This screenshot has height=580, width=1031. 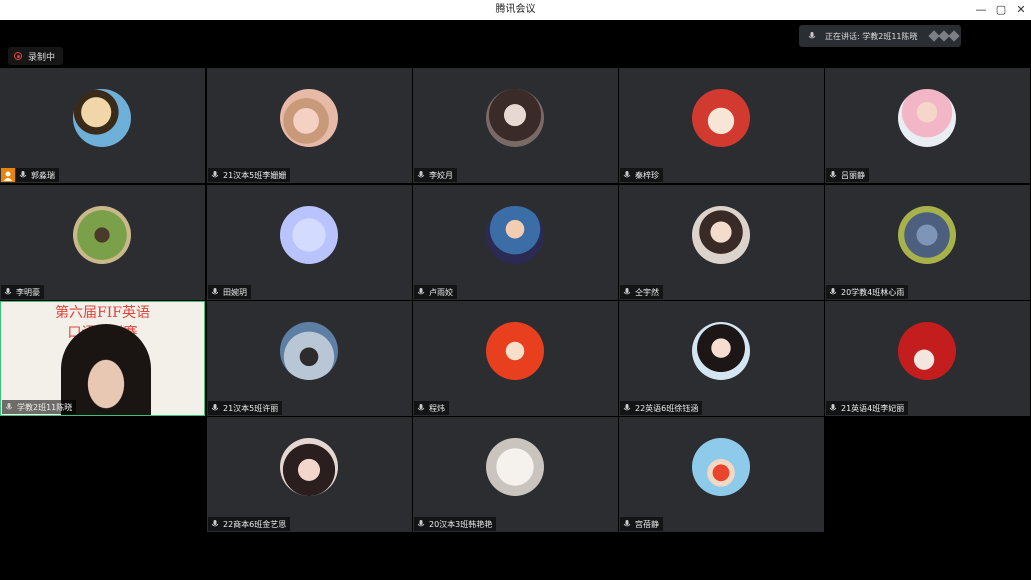 I want to click on participant-tile: 李明豪, so click(x=102, y=242).